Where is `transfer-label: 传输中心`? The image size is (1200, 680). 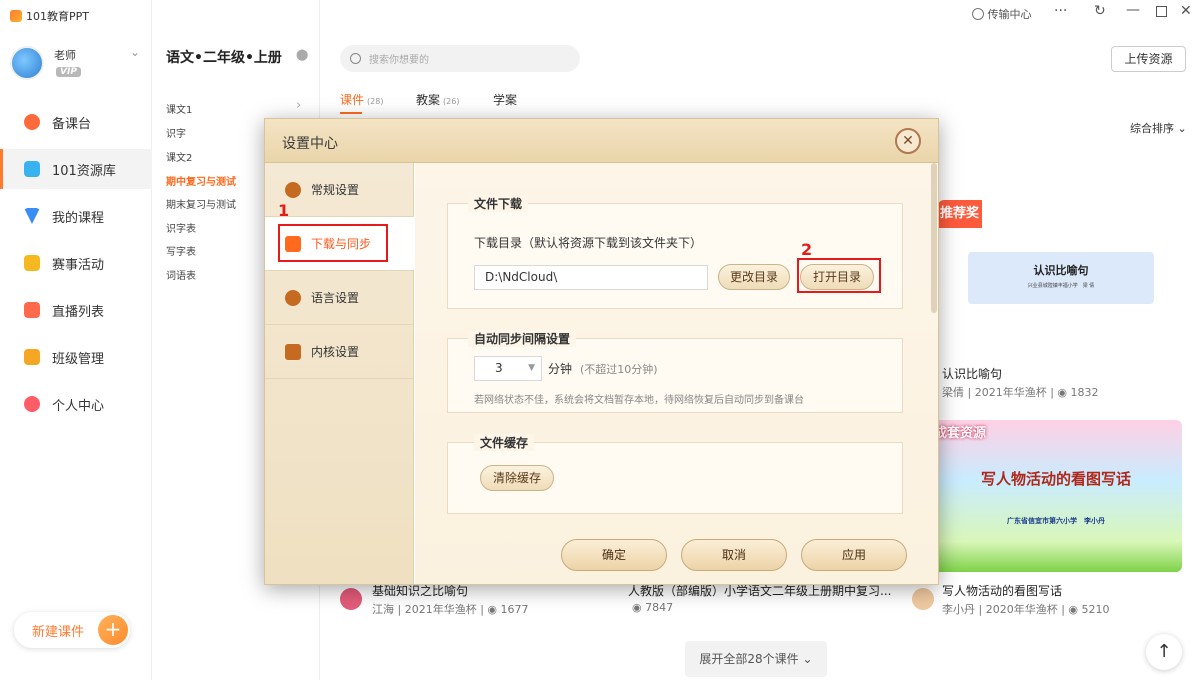 transfer-label: 传输中心 is located at coordinates (1009, 14).